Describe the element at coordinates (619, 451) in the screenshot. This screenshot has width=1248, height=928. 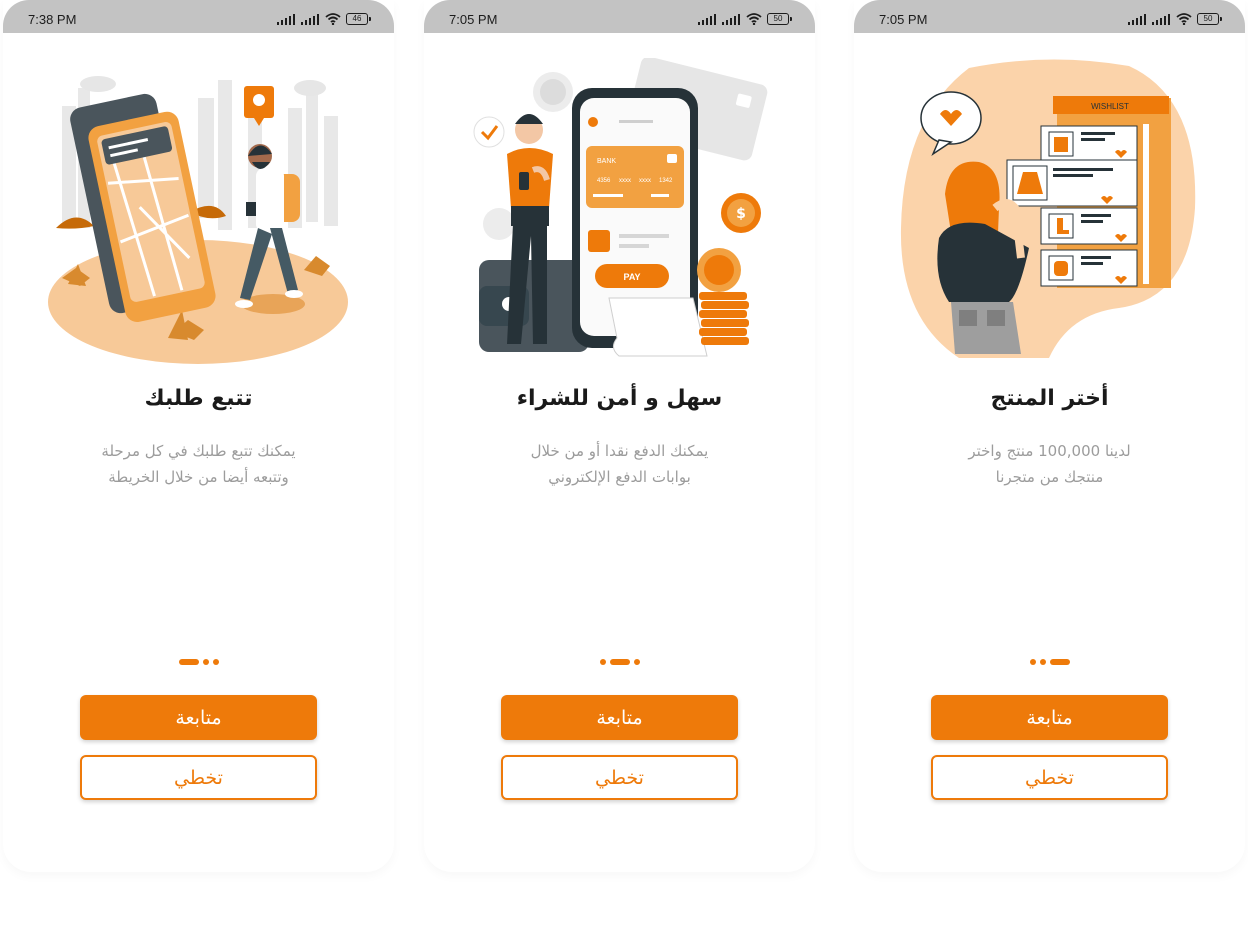
I see `description-line: يمكنك الدفع نقدا أو من خلال` at that location.